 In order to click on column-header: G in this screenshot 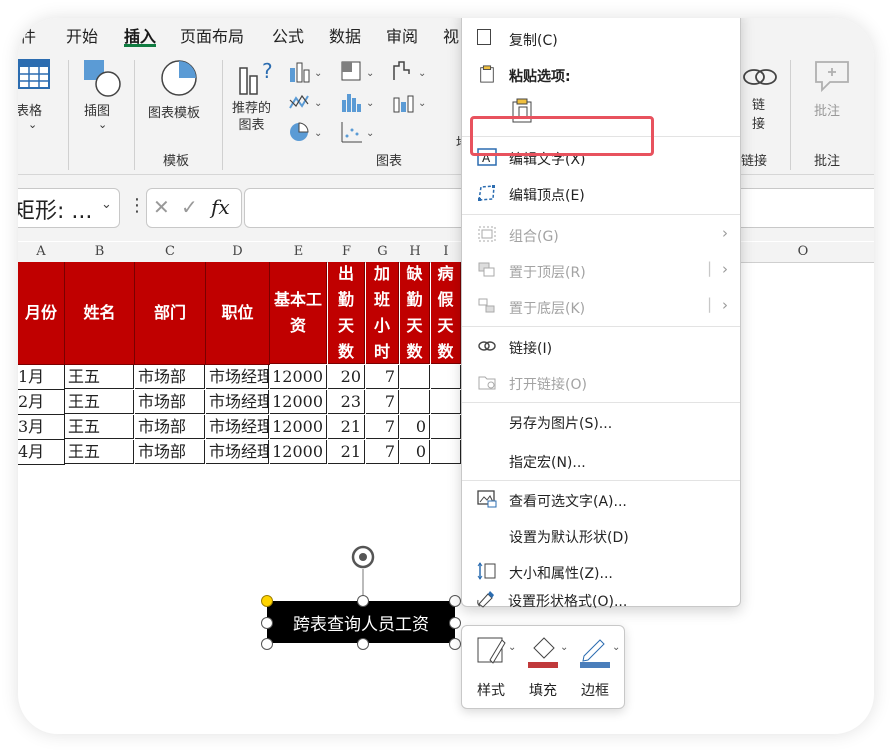, I will do `click(382, 251)`.